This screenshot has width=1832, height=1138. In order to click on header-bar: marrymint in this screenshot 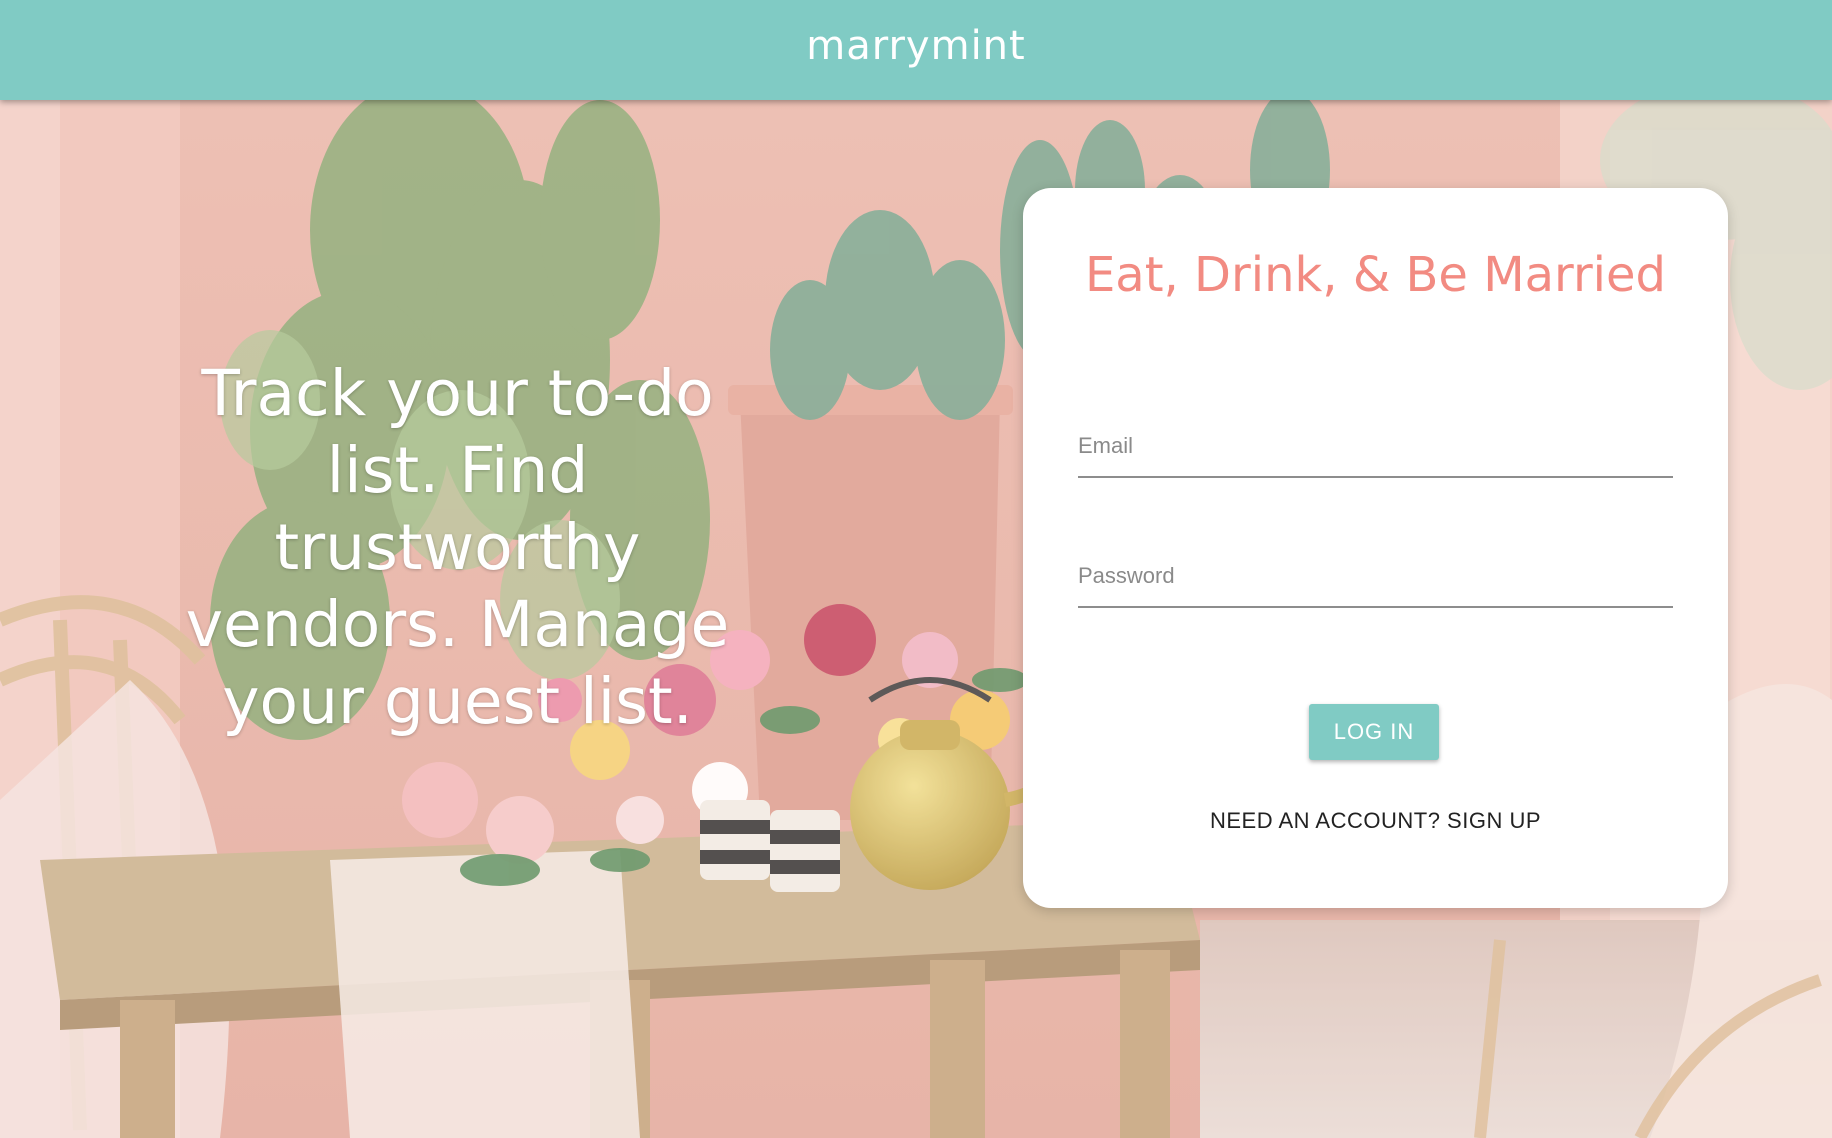, I will do `click(916, 50)`.